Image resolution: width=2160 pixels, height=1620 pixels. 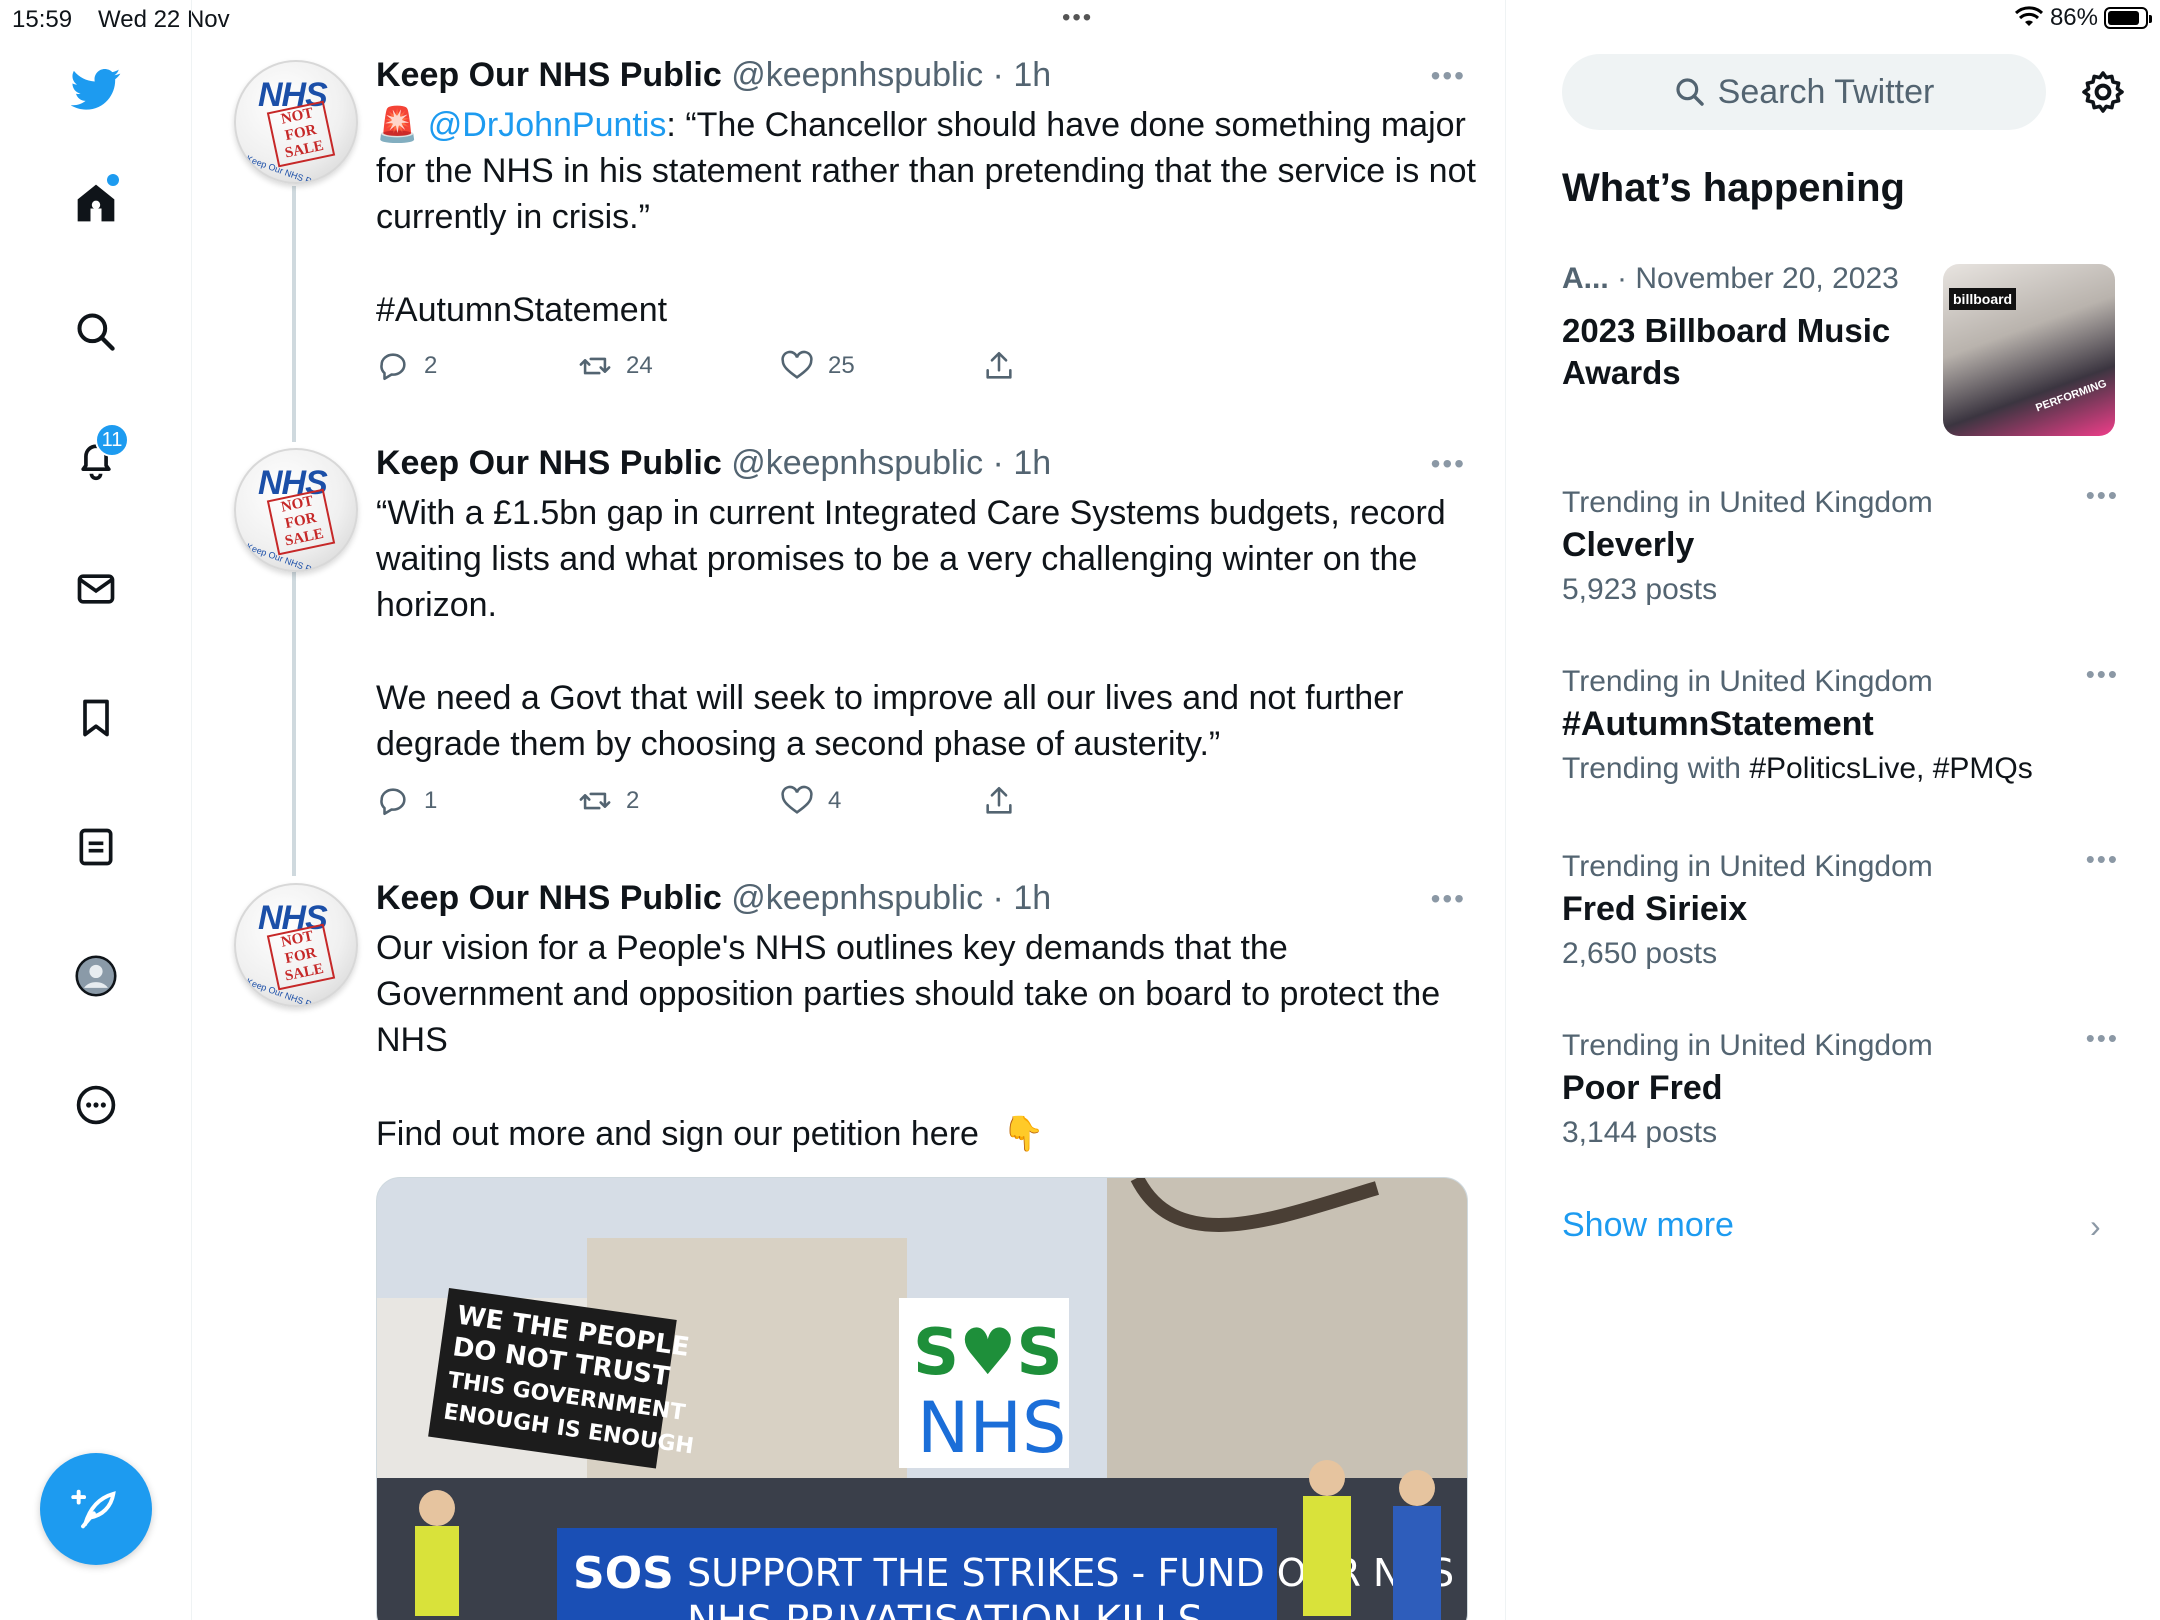 I want to click on tweet-actions: 2 24 25, so click(x=726, y=369).